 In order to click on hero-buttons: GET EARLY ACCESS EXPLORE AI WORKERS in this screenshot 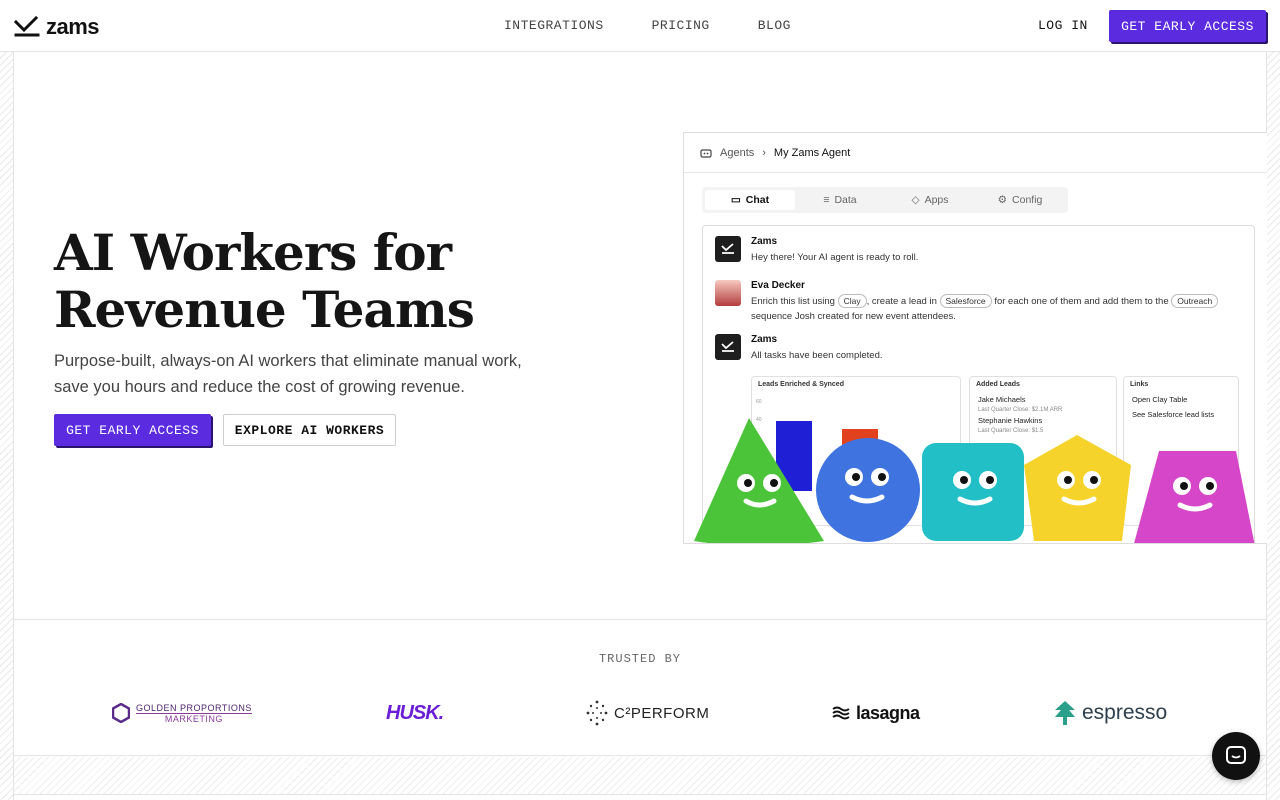, I will do `click(225, 430)`.